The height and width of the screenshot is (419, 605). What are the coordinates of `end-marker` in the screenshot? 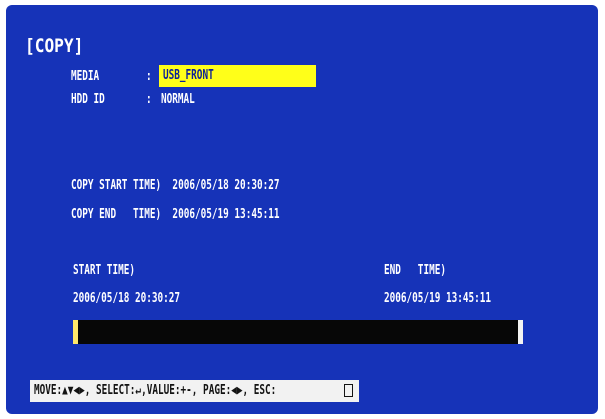 It's located at (520, 332).